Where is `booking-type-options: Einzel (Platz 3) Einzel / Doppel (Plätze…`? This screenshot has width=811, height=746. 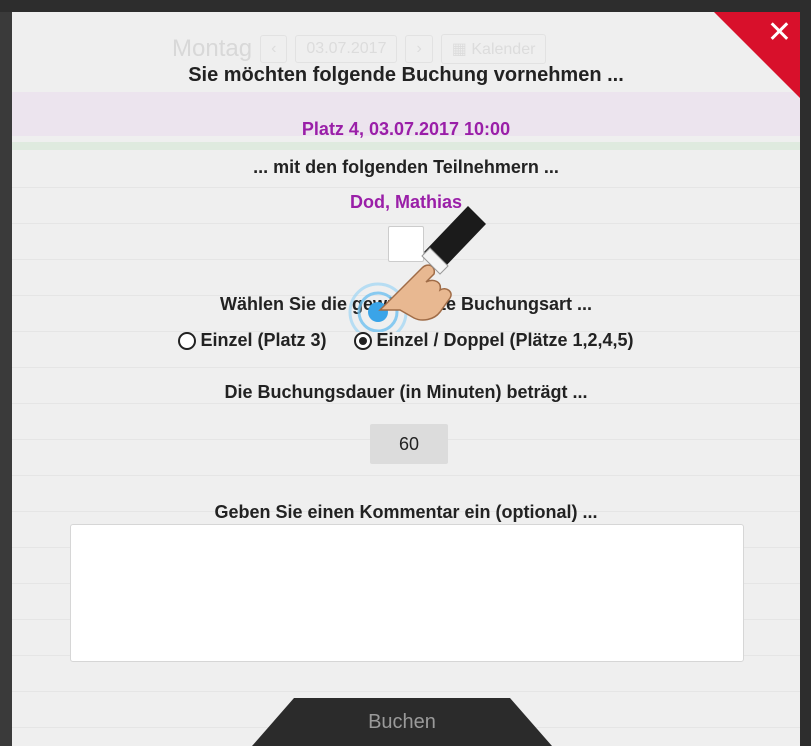 booking-type-options: Einzel (Platz 3) Einzel / Doppel (Plätze… is located at coordinates (406, 340).